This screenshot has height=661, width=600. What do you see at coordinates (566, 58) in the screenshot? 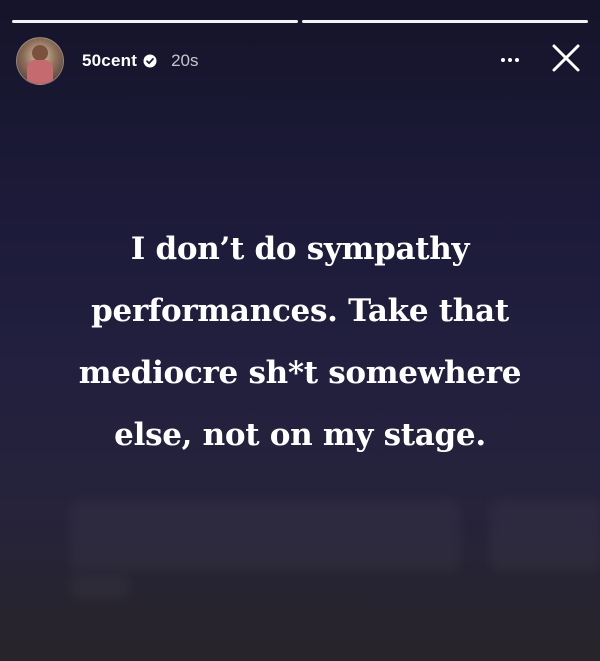
I see `close-icon` at bounding box center [566, 58].